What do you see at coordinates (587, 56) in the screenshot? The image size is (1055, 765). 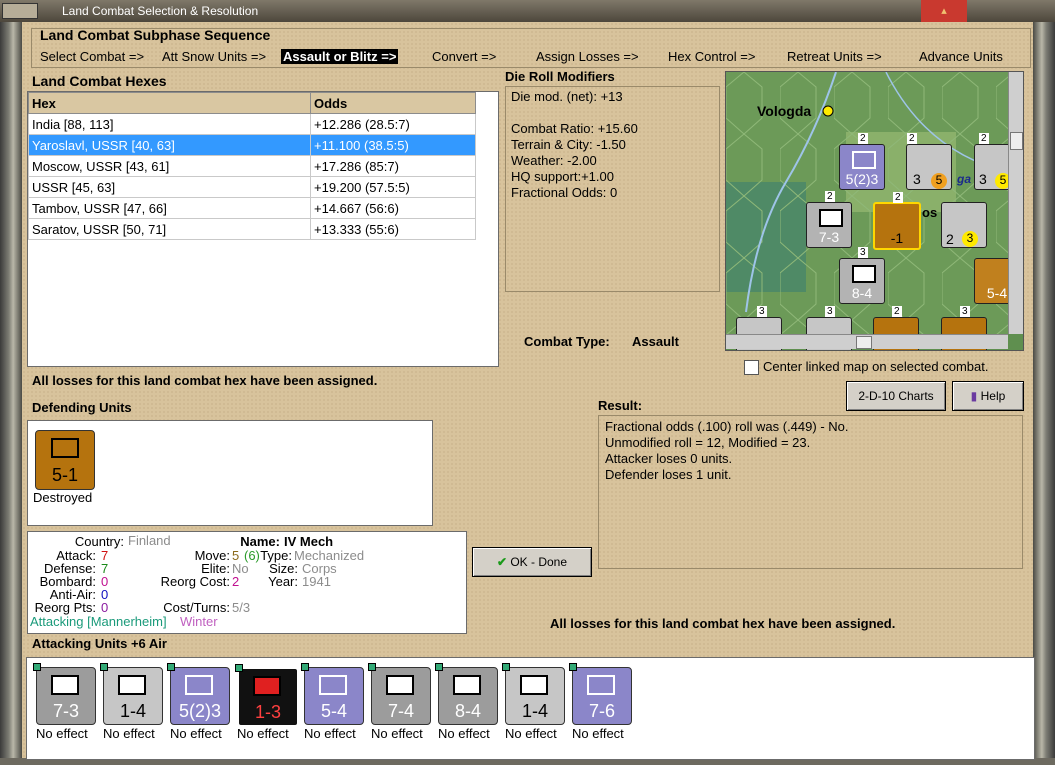 I see `step-assign-losses: Assign Losses =>` at bounding box center [587, 56].